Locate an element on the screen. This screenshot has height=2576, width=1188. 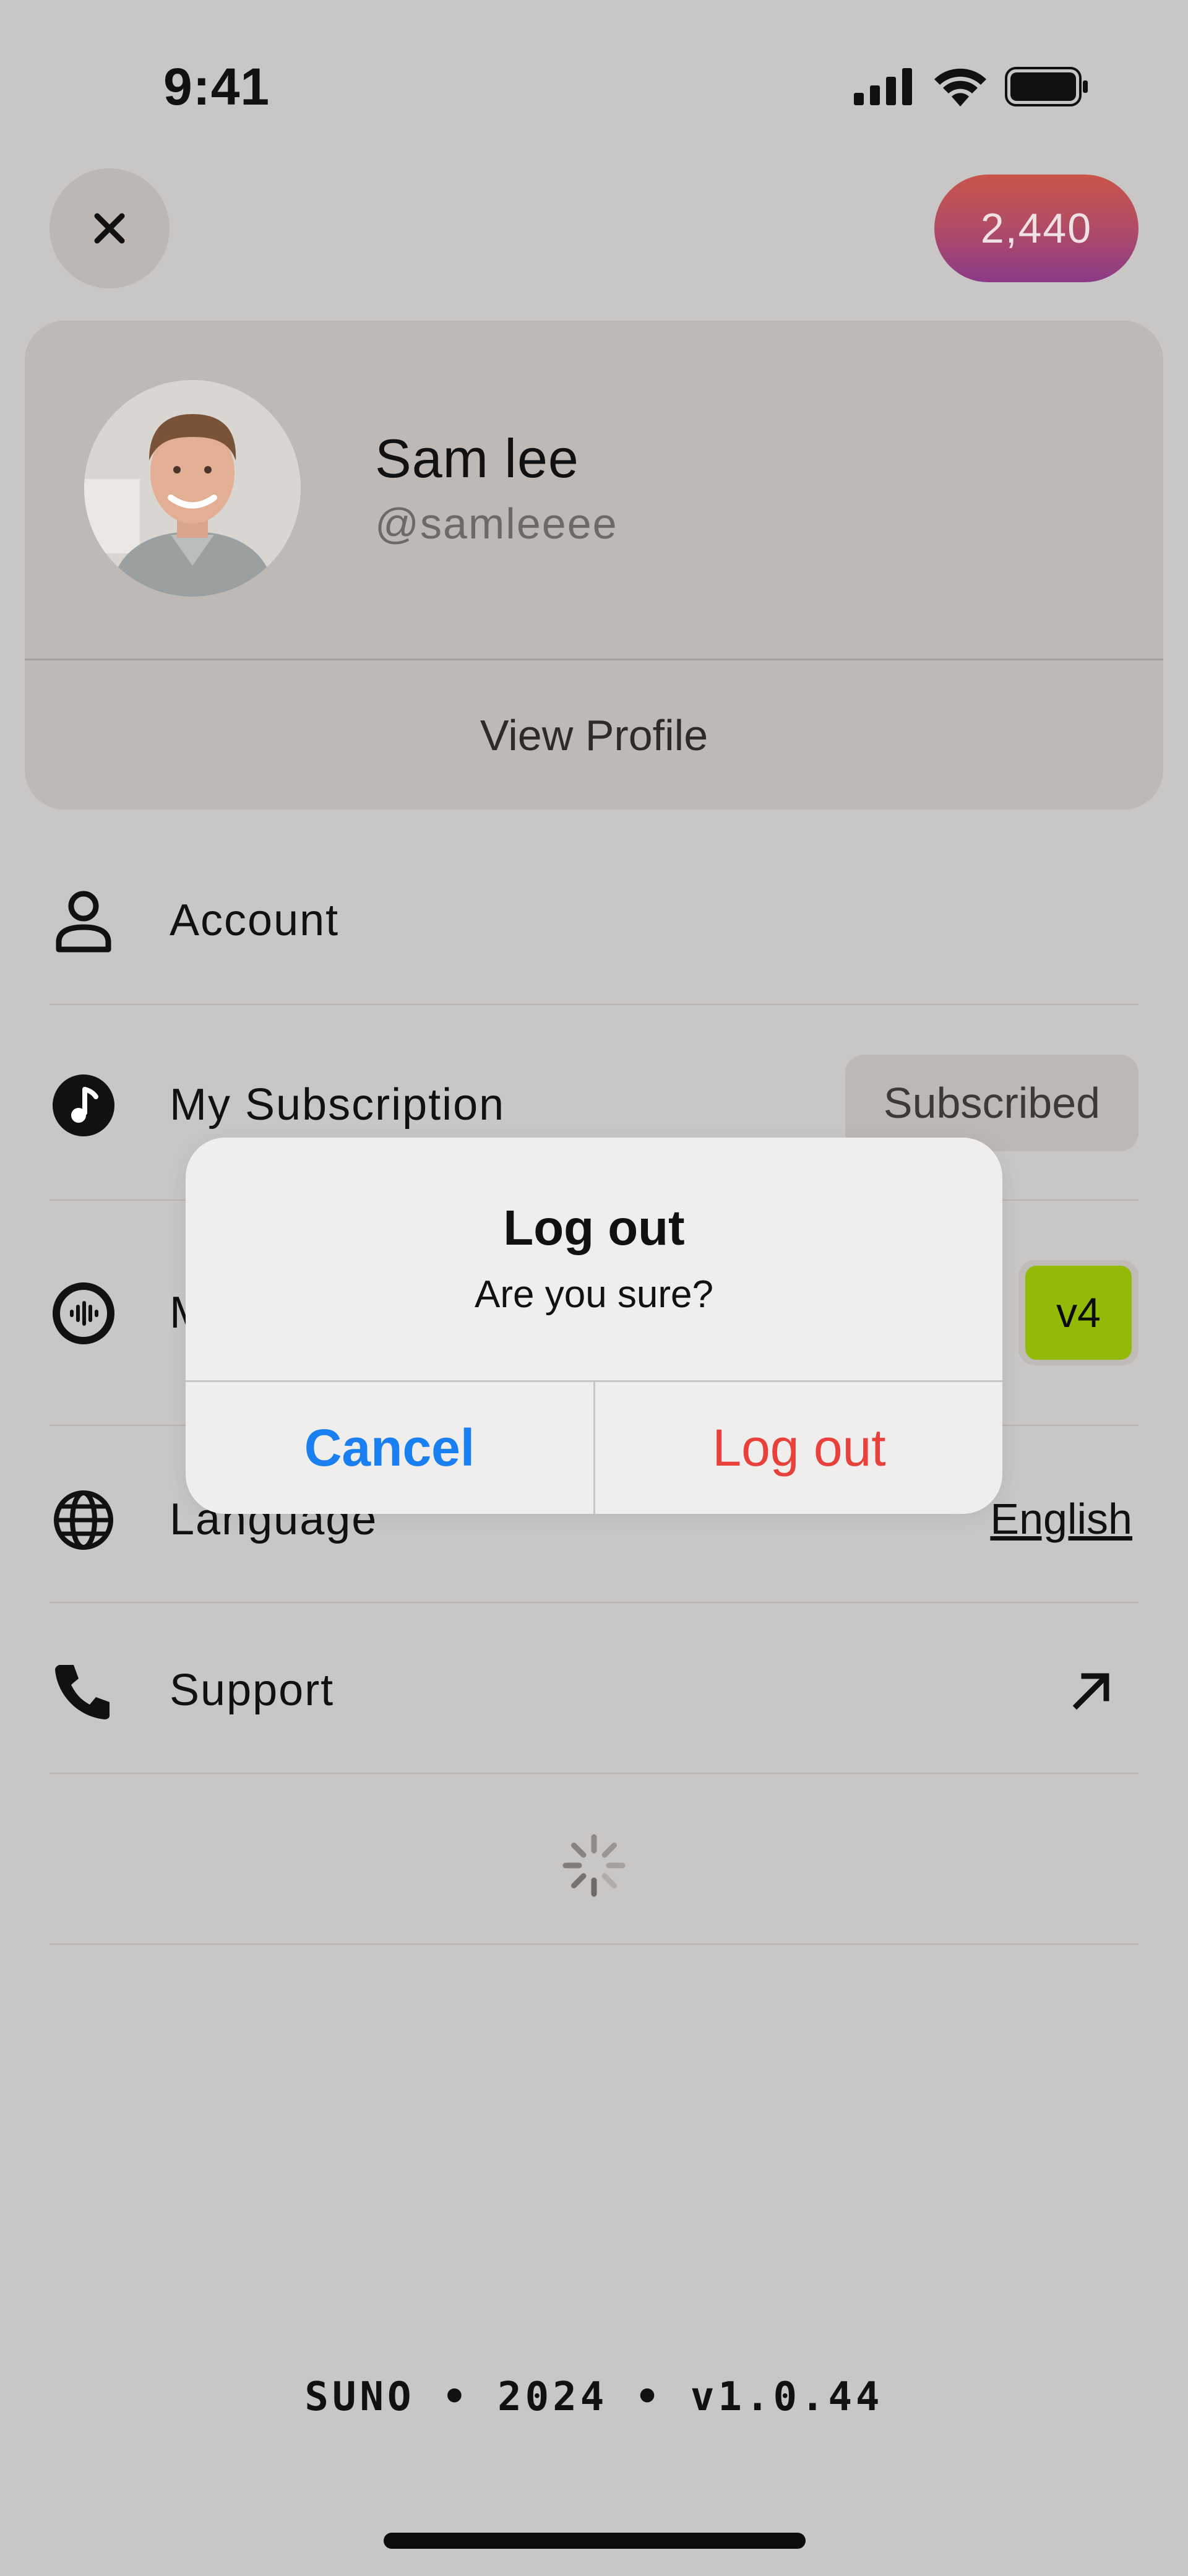
loading-spinner-icon is located at coordinates (594, 1865).